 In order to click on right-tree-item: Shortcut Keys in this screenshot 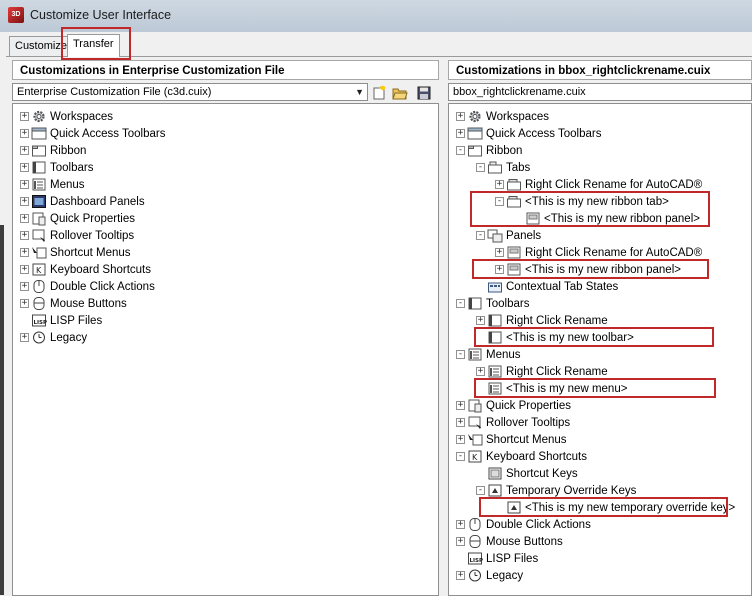, I will do `click(527, 473)`.